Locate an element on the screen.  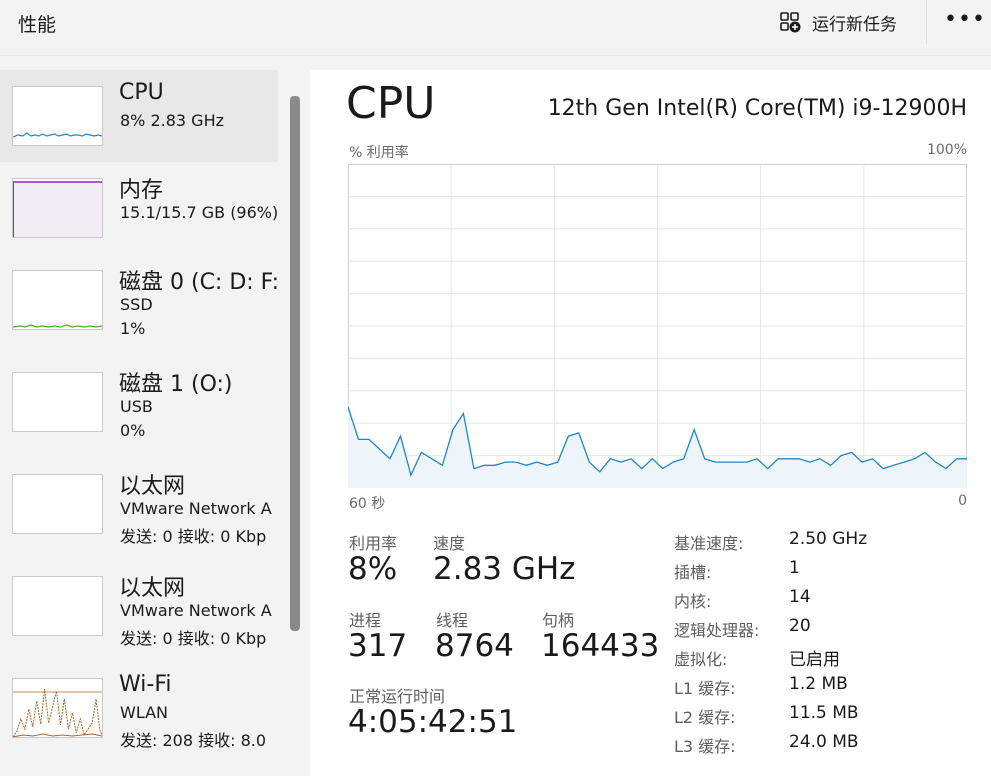
utilization-value: 8% is located at coordinates (373, 569).